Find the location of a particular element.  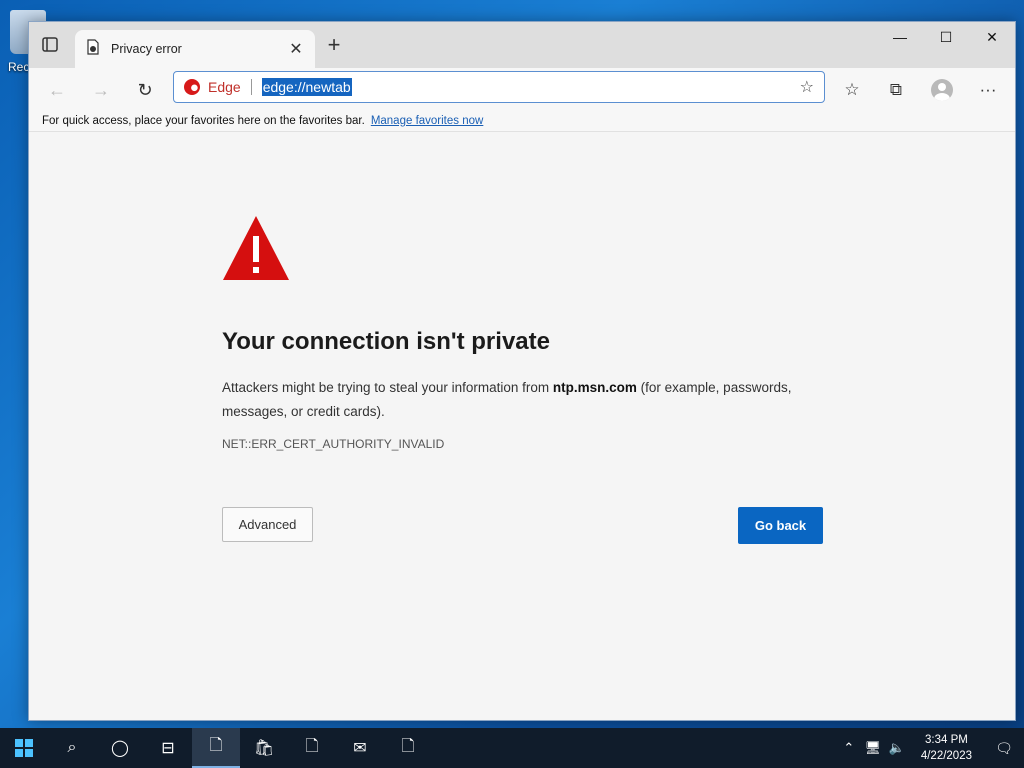

title-bar: Privacy error ✕ + — ☐ ✕ is located at coordinates (522, 45).